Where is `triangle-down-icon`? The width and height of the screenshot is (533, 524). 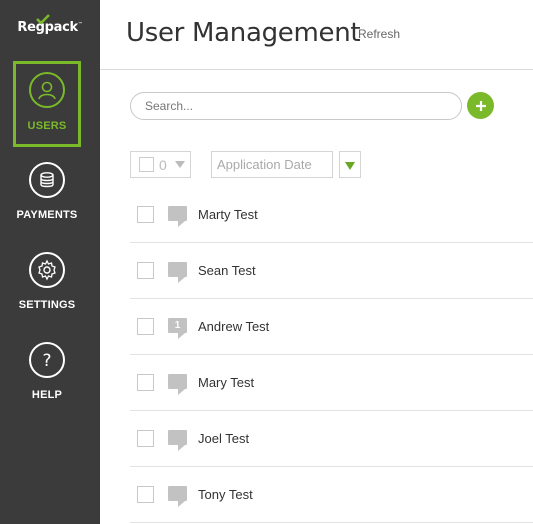 triangle-down-icon is located at coordinates (350, 166).